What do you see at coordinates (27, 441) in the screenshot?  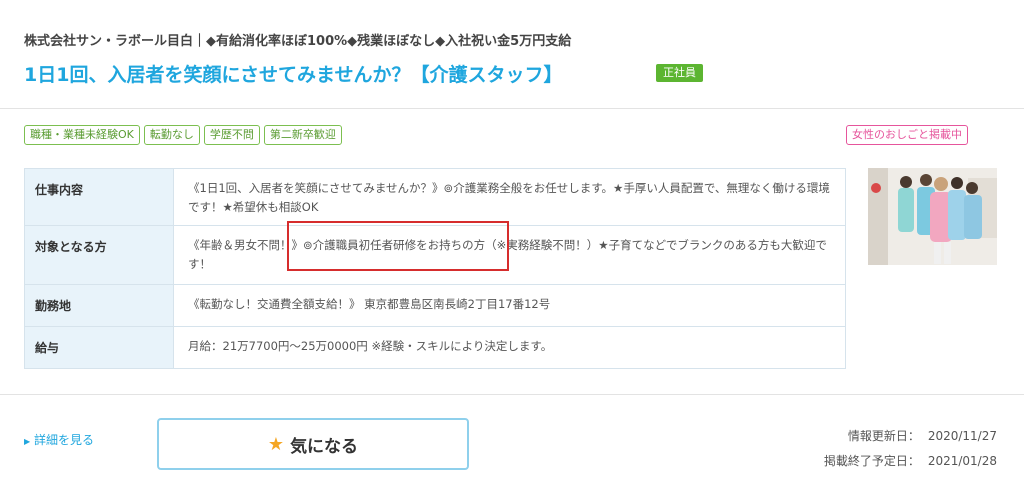 I see `triangle-right-icon: ▶` at bounding box center [27, 441].